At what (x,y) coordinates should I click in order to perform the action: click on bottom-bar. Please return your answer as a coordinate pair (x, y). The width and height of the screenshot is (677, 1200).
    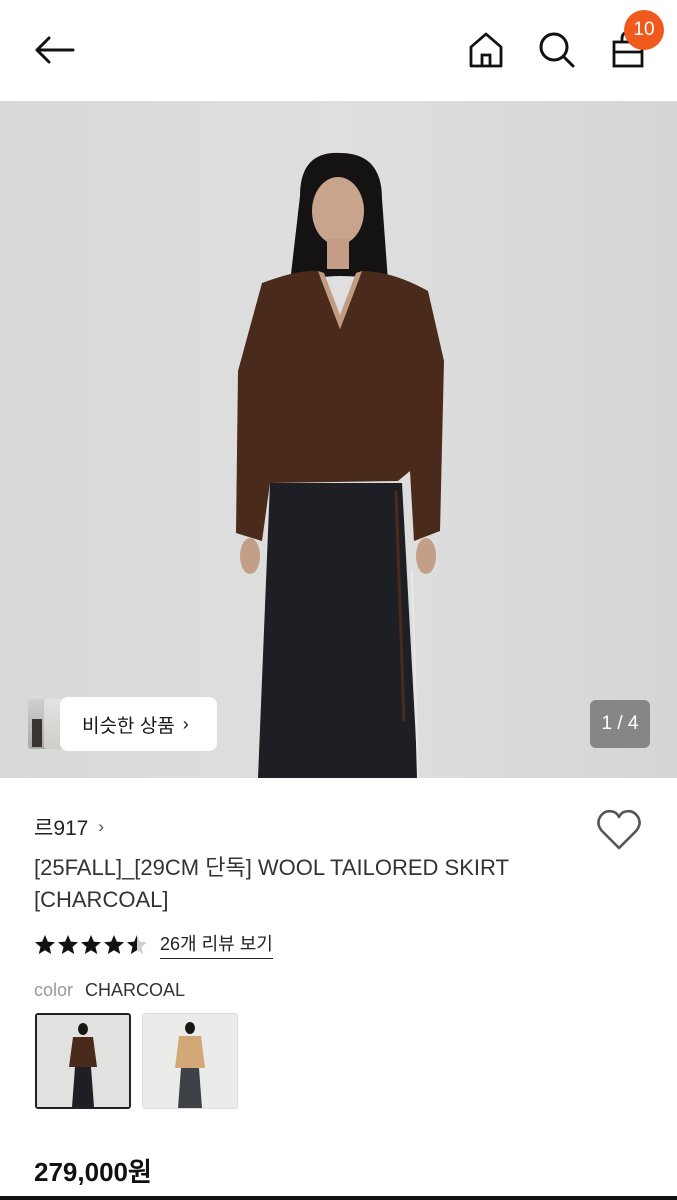
    Looking at the image, I should click on (338, 1198).